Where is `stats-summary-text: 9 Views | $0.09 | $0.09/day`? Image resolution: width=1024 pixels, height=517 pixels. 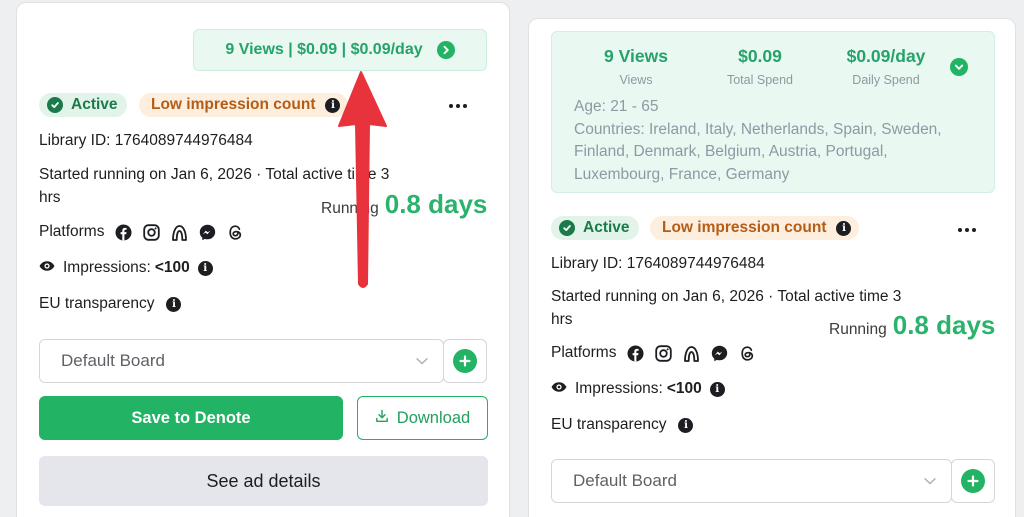
stats-summary-text: 9 Views | $0.09 | $0.09/day is located at coordinates (324, 49).